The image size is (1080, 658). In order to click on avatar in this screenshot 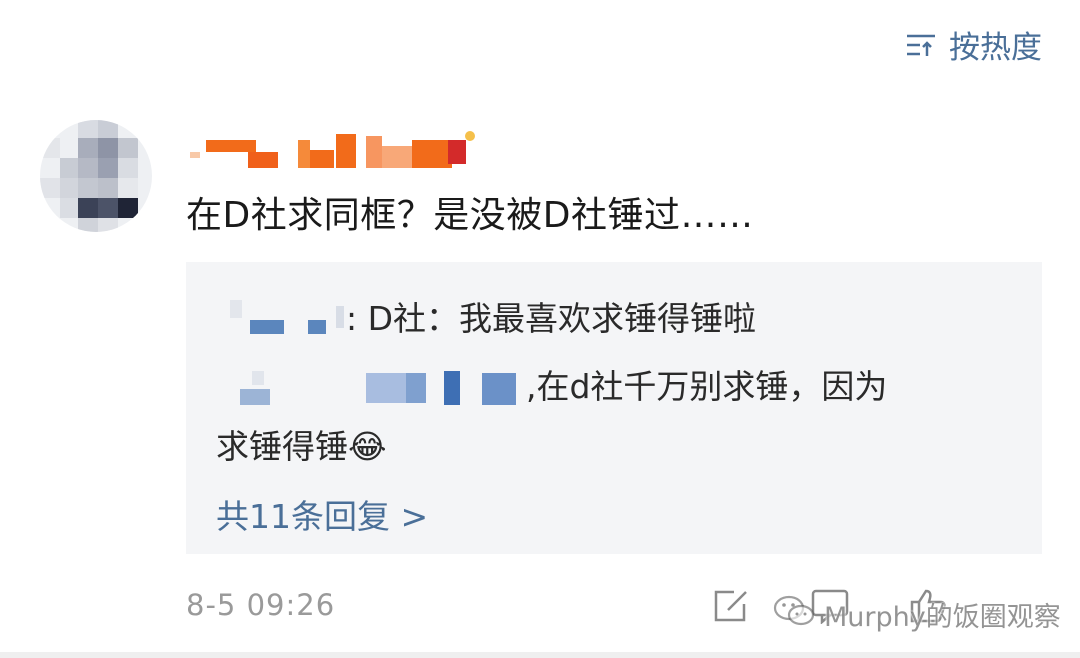, I will do `click(96, 176)`.